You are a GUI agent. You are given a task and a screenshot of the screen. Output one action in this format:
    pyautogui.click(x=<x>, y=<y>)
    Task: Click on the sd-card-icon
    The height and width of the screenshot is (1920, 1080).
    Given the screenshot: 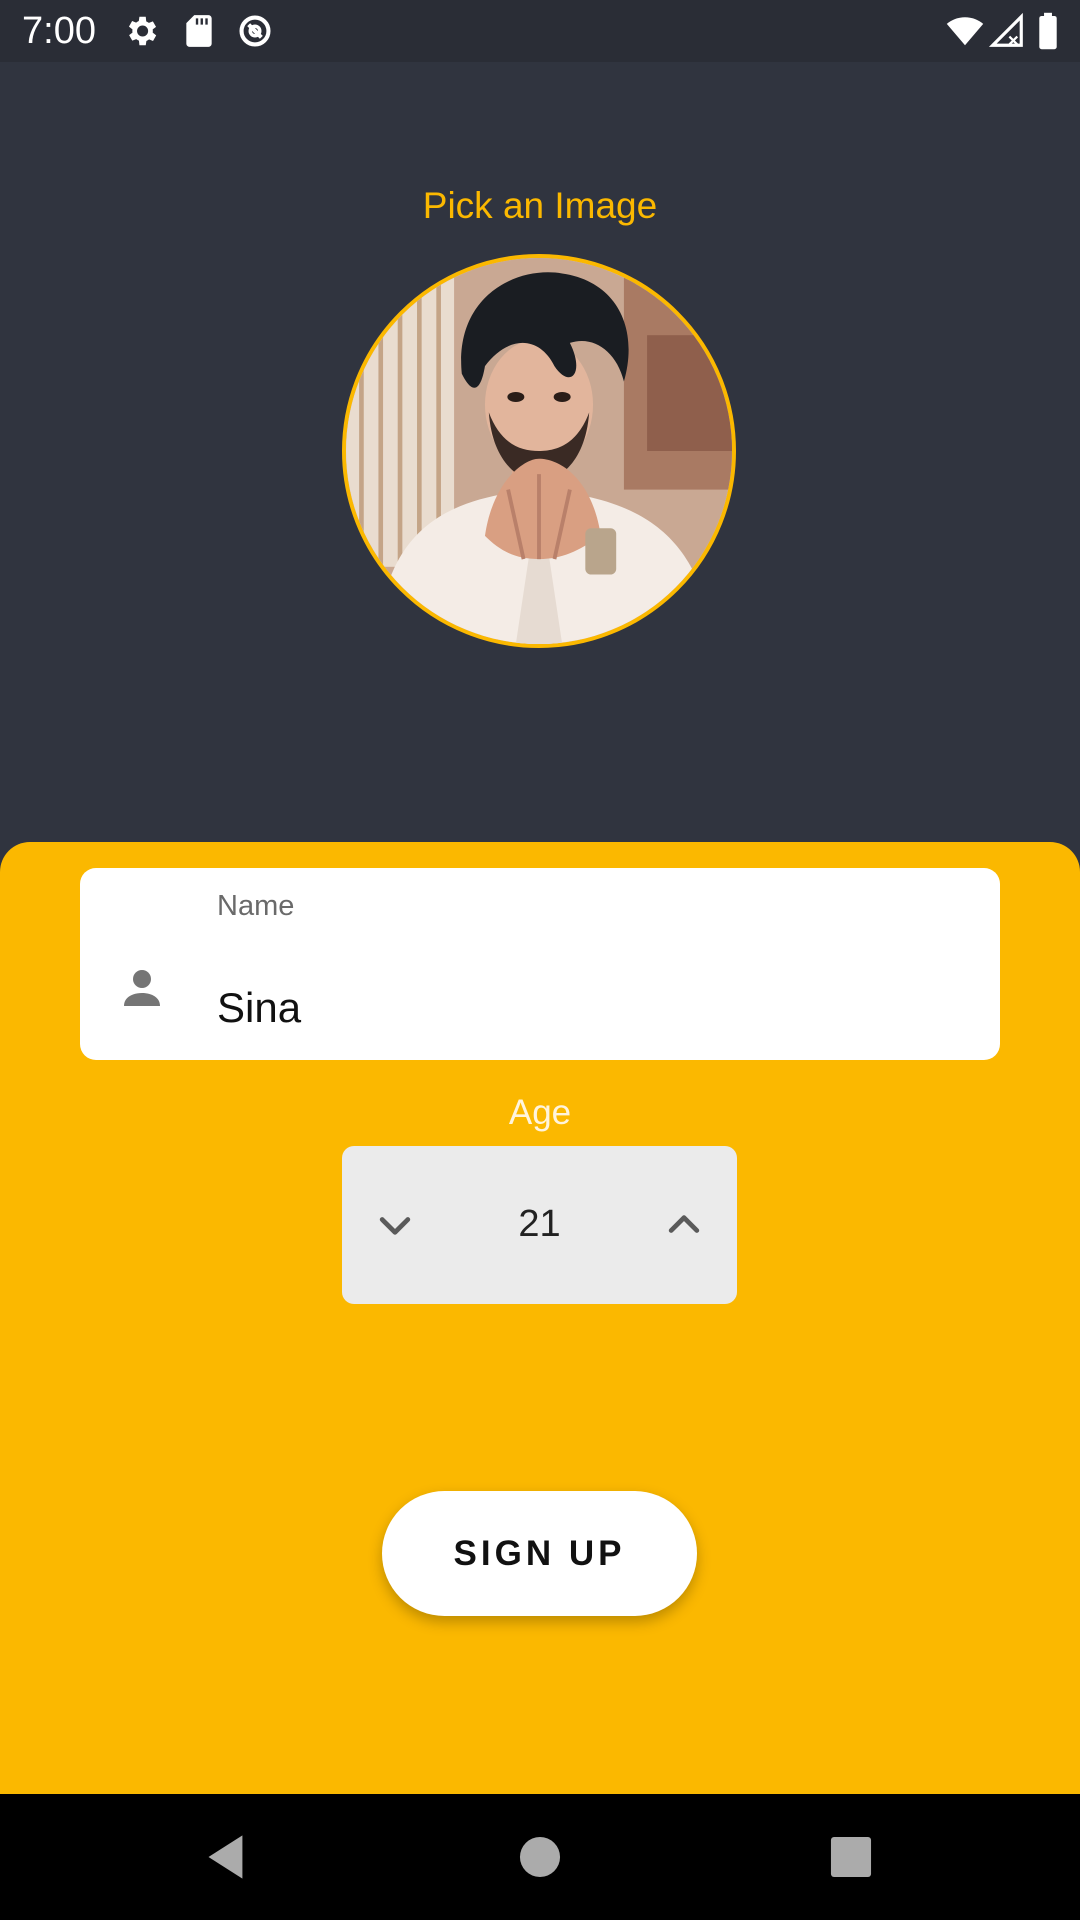 What is the action you would take?
    pyautogui.click(x=199, y=31)
    